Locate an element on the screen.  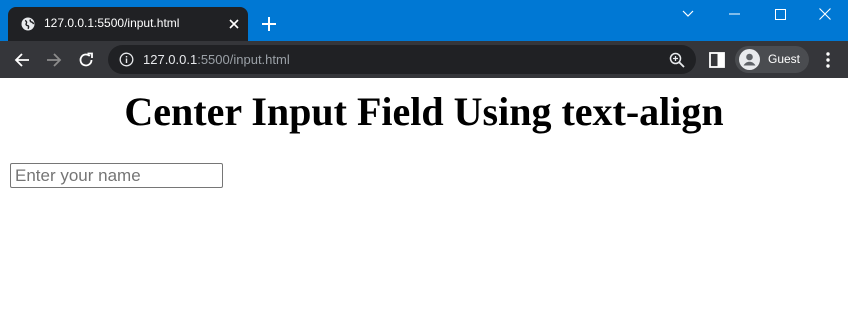
url-host: 127.0.0.1 is located at coordinates (170, 59).